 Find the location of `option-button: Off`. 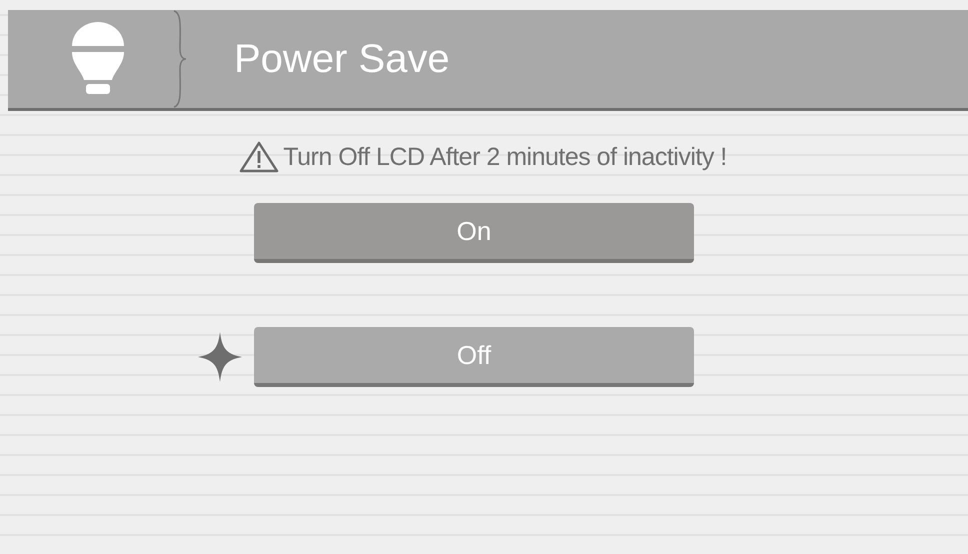

option-button: Off is located at coordinates (474, 357).